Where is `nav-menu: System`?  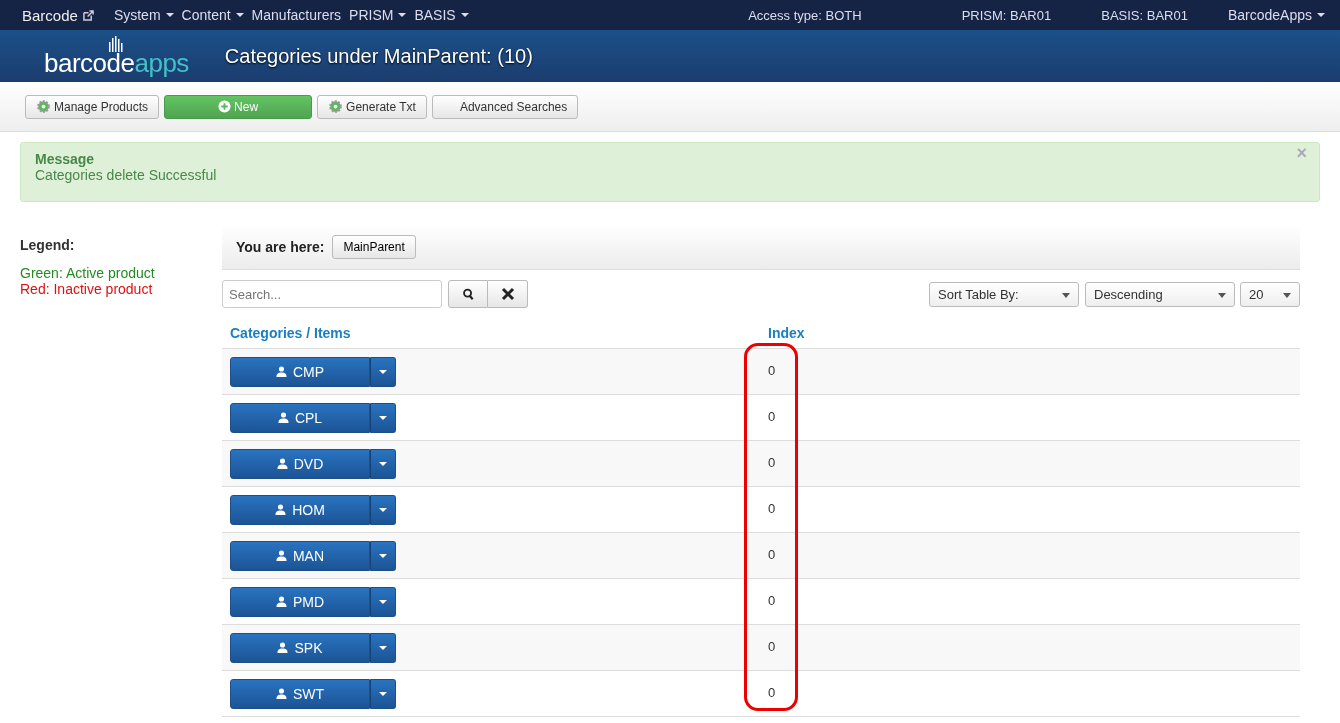
nav-menu: System is located at coordinates (143, 15).